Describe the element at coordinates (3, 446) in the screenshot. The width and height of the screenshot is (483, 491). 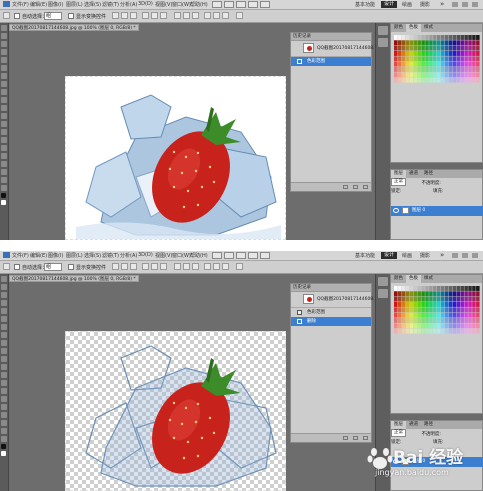
I see `foreground-color-swatch` at that location.